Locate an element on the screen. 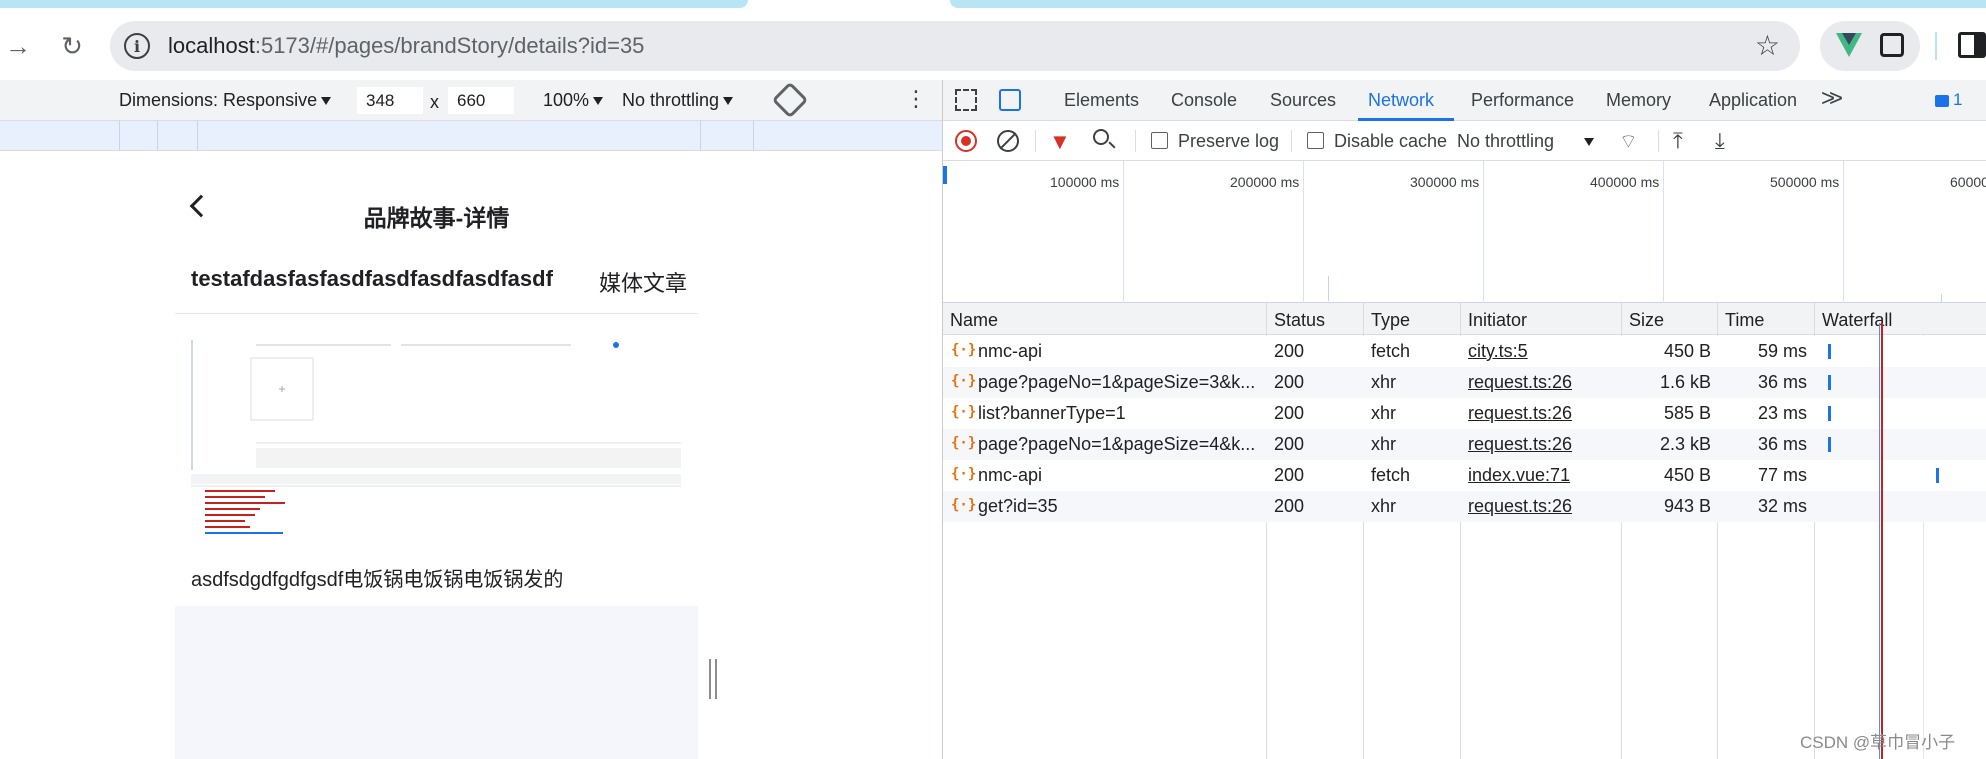 The width and height of the screenshot is (1986, 759). device-throttling-label: No throttling is located at coordinates (671, 100).